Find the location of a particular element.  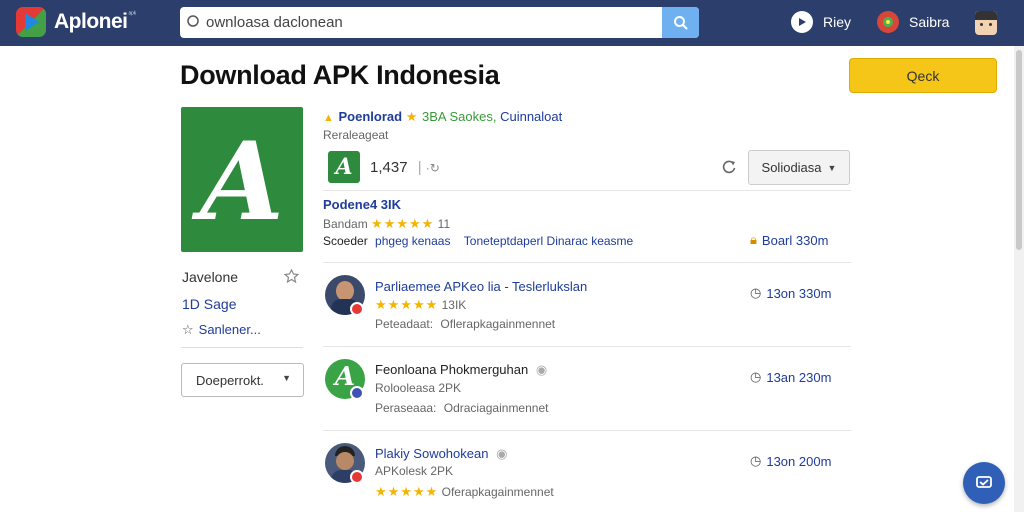

lock-icon: 🔒︎ is located at coordinates (753, 239).